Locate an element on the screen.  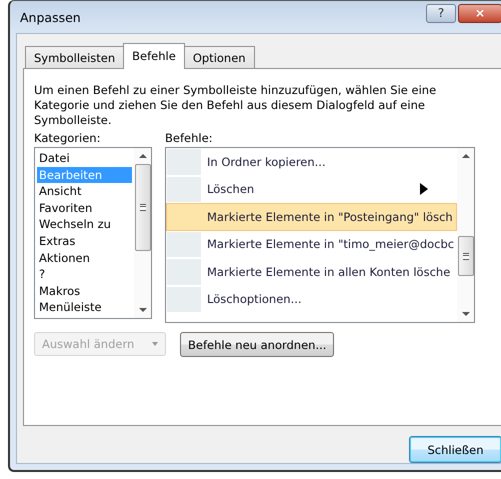
tab: Befehle is located at coordinates (154, 56).